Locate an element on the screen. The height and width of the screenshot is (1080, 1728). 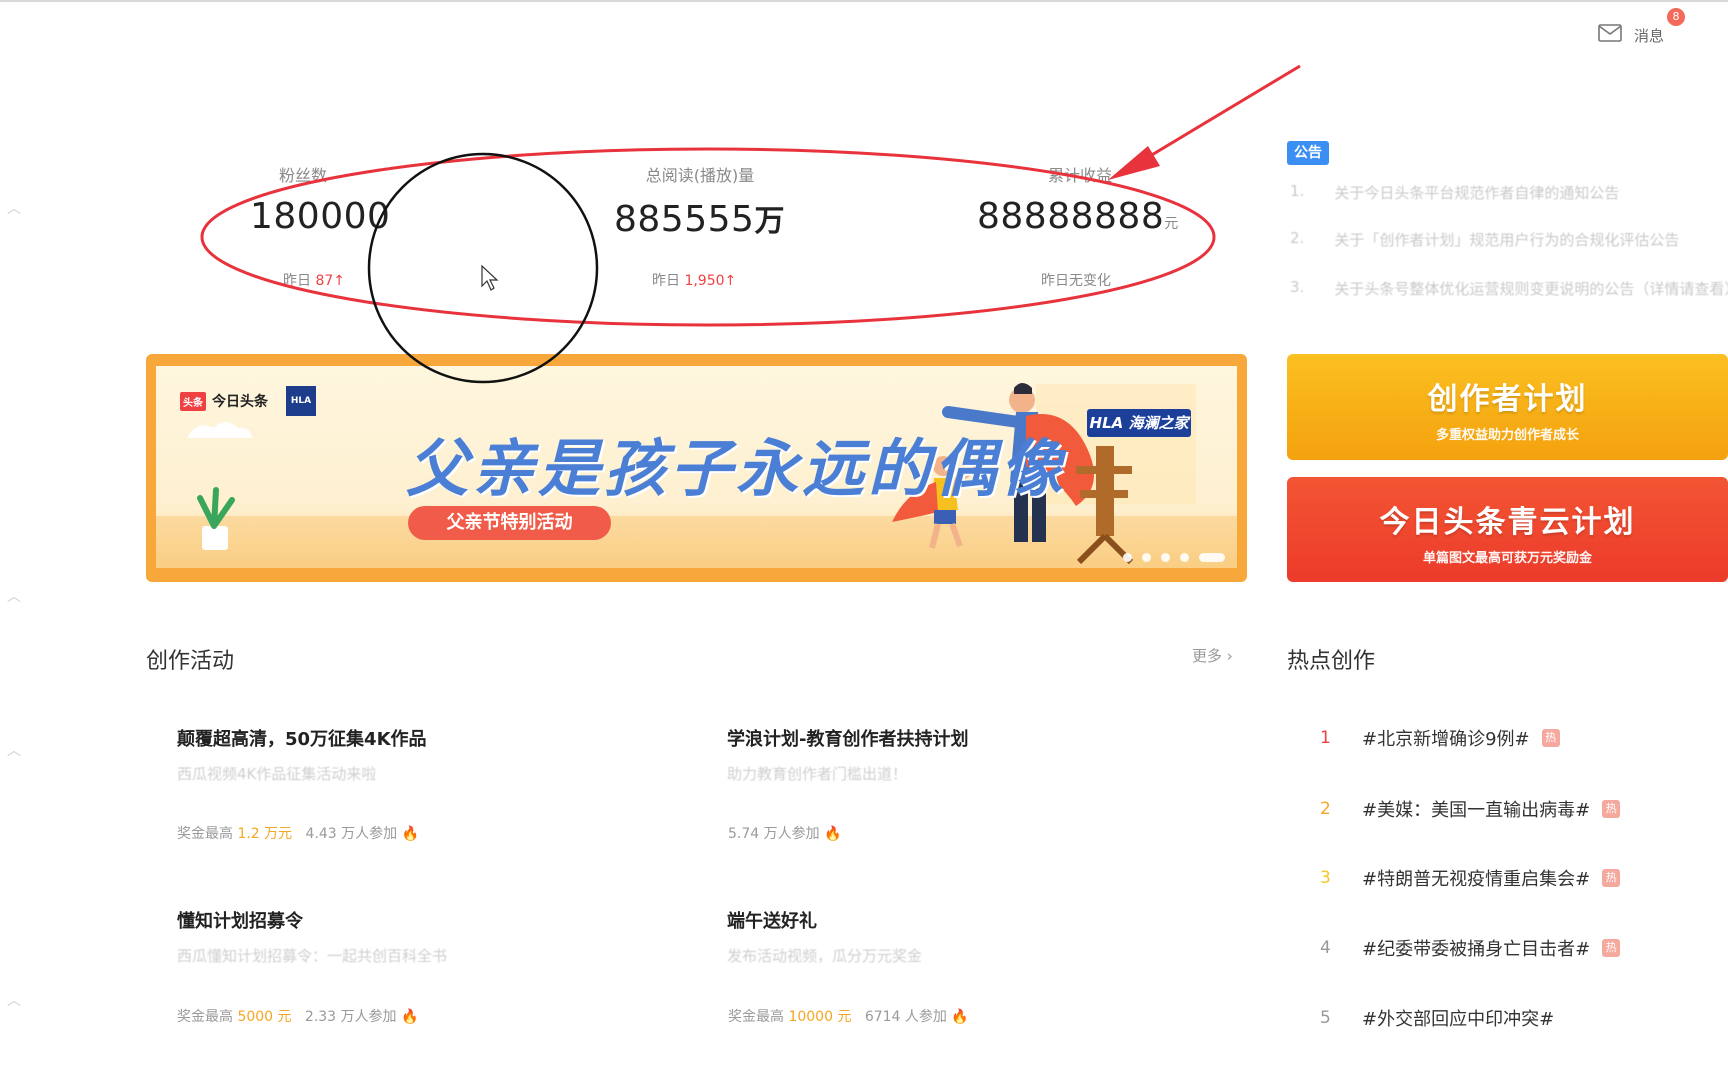
hot-topic-item: 3 #特朗普无视疫情重启集会# 热 is located at coordinates (1470, 878).